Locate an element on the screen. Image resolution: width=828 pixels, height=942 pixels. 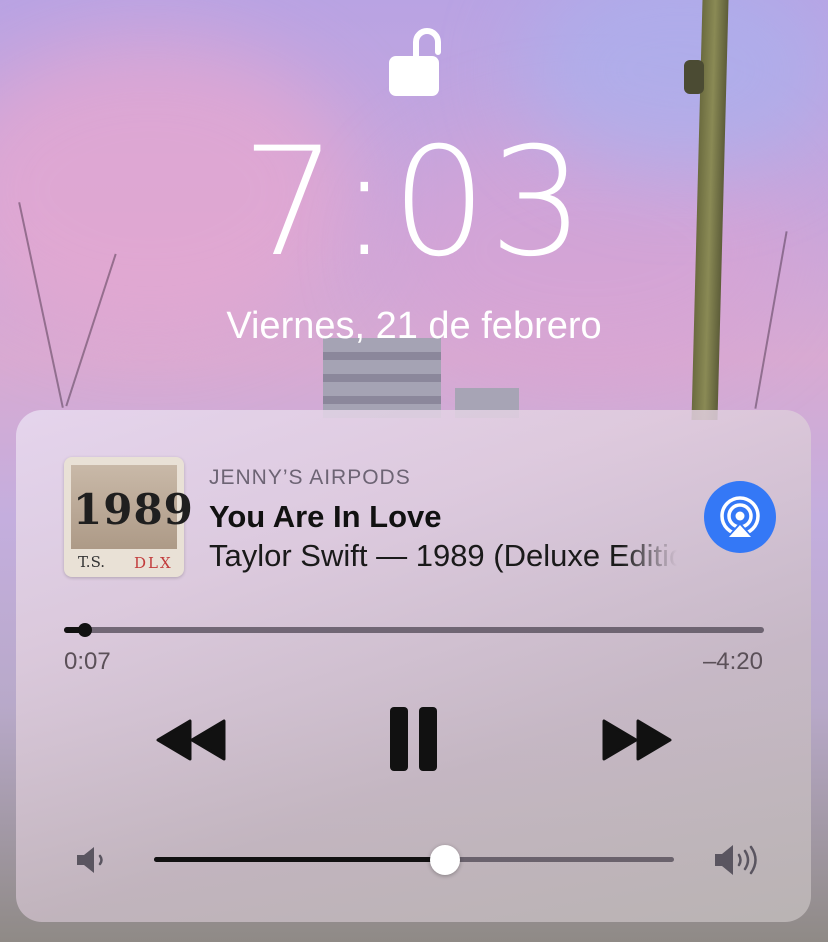
airplay-button is located at coordinates (740, 517).